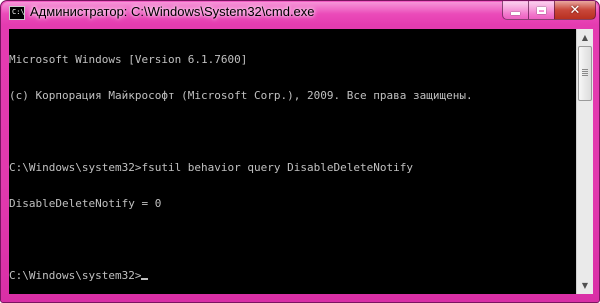 The height and width of the screenshot is (303, 600). I want to click on console-line-result: DisableDeleteNotify = 0, so click(85, 203).